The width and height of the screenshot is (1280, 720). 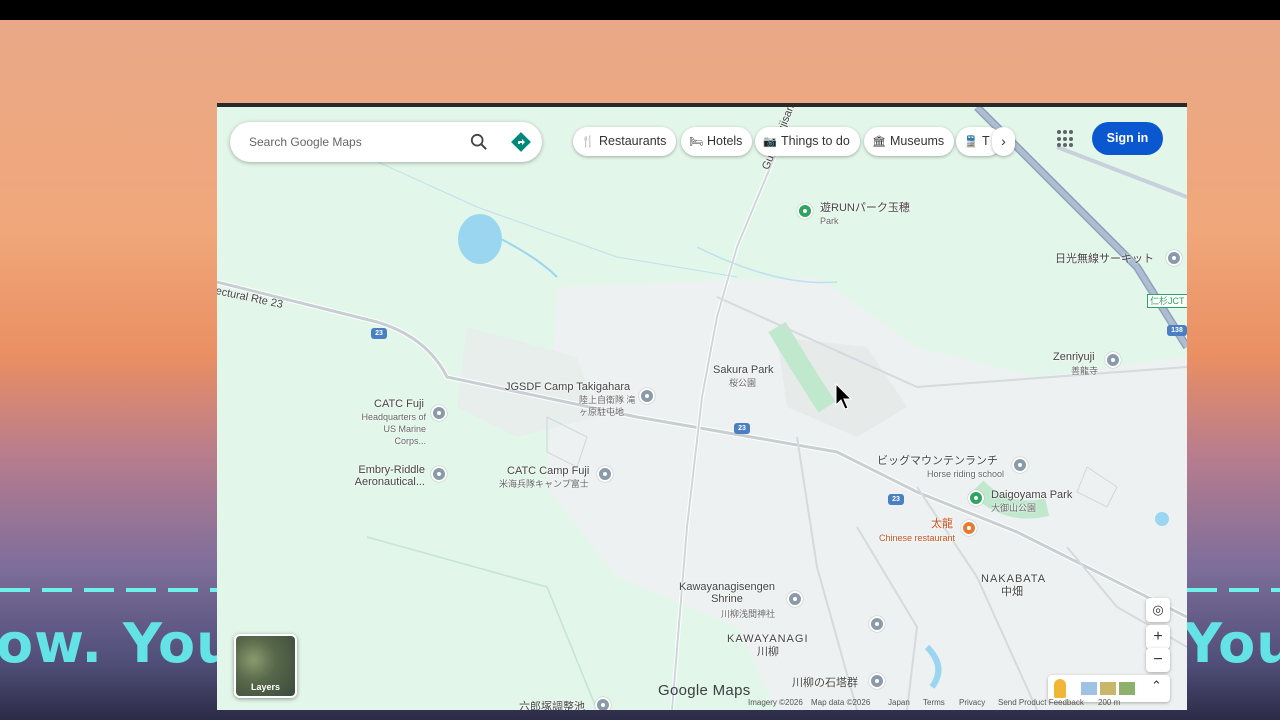 What do you see at coordinates (1108, 688) in the screenshot?
I see `traffic-thumbnail-icon` at bounding box center [1108, 688].